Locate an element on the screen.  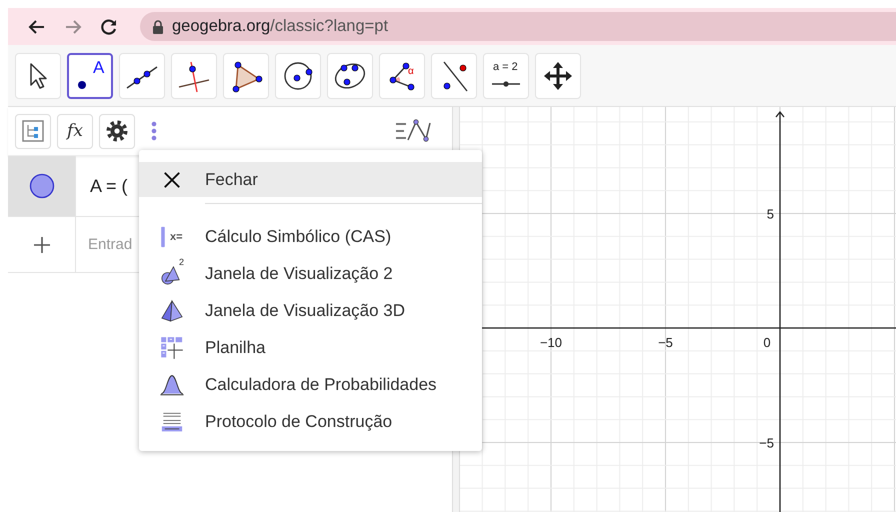
algebra-description-button is located at coordinates (33, 131).